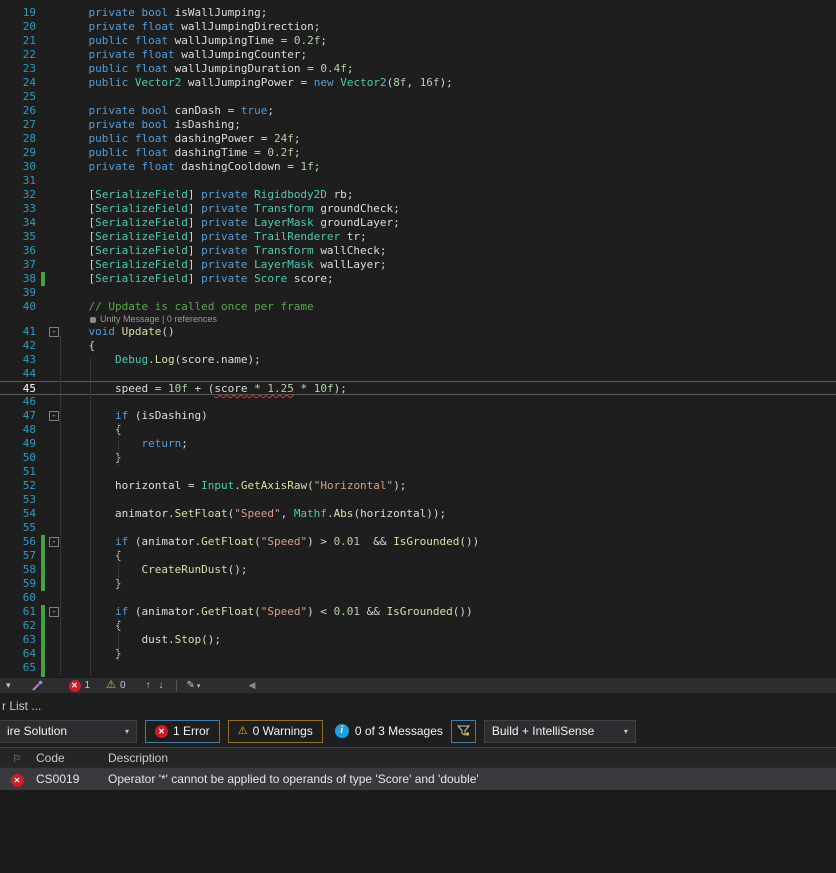 The image size is (836, 873). Describe the element at coordinates (418, 402) in the screenshot. I see `code-line: 46` at that location.